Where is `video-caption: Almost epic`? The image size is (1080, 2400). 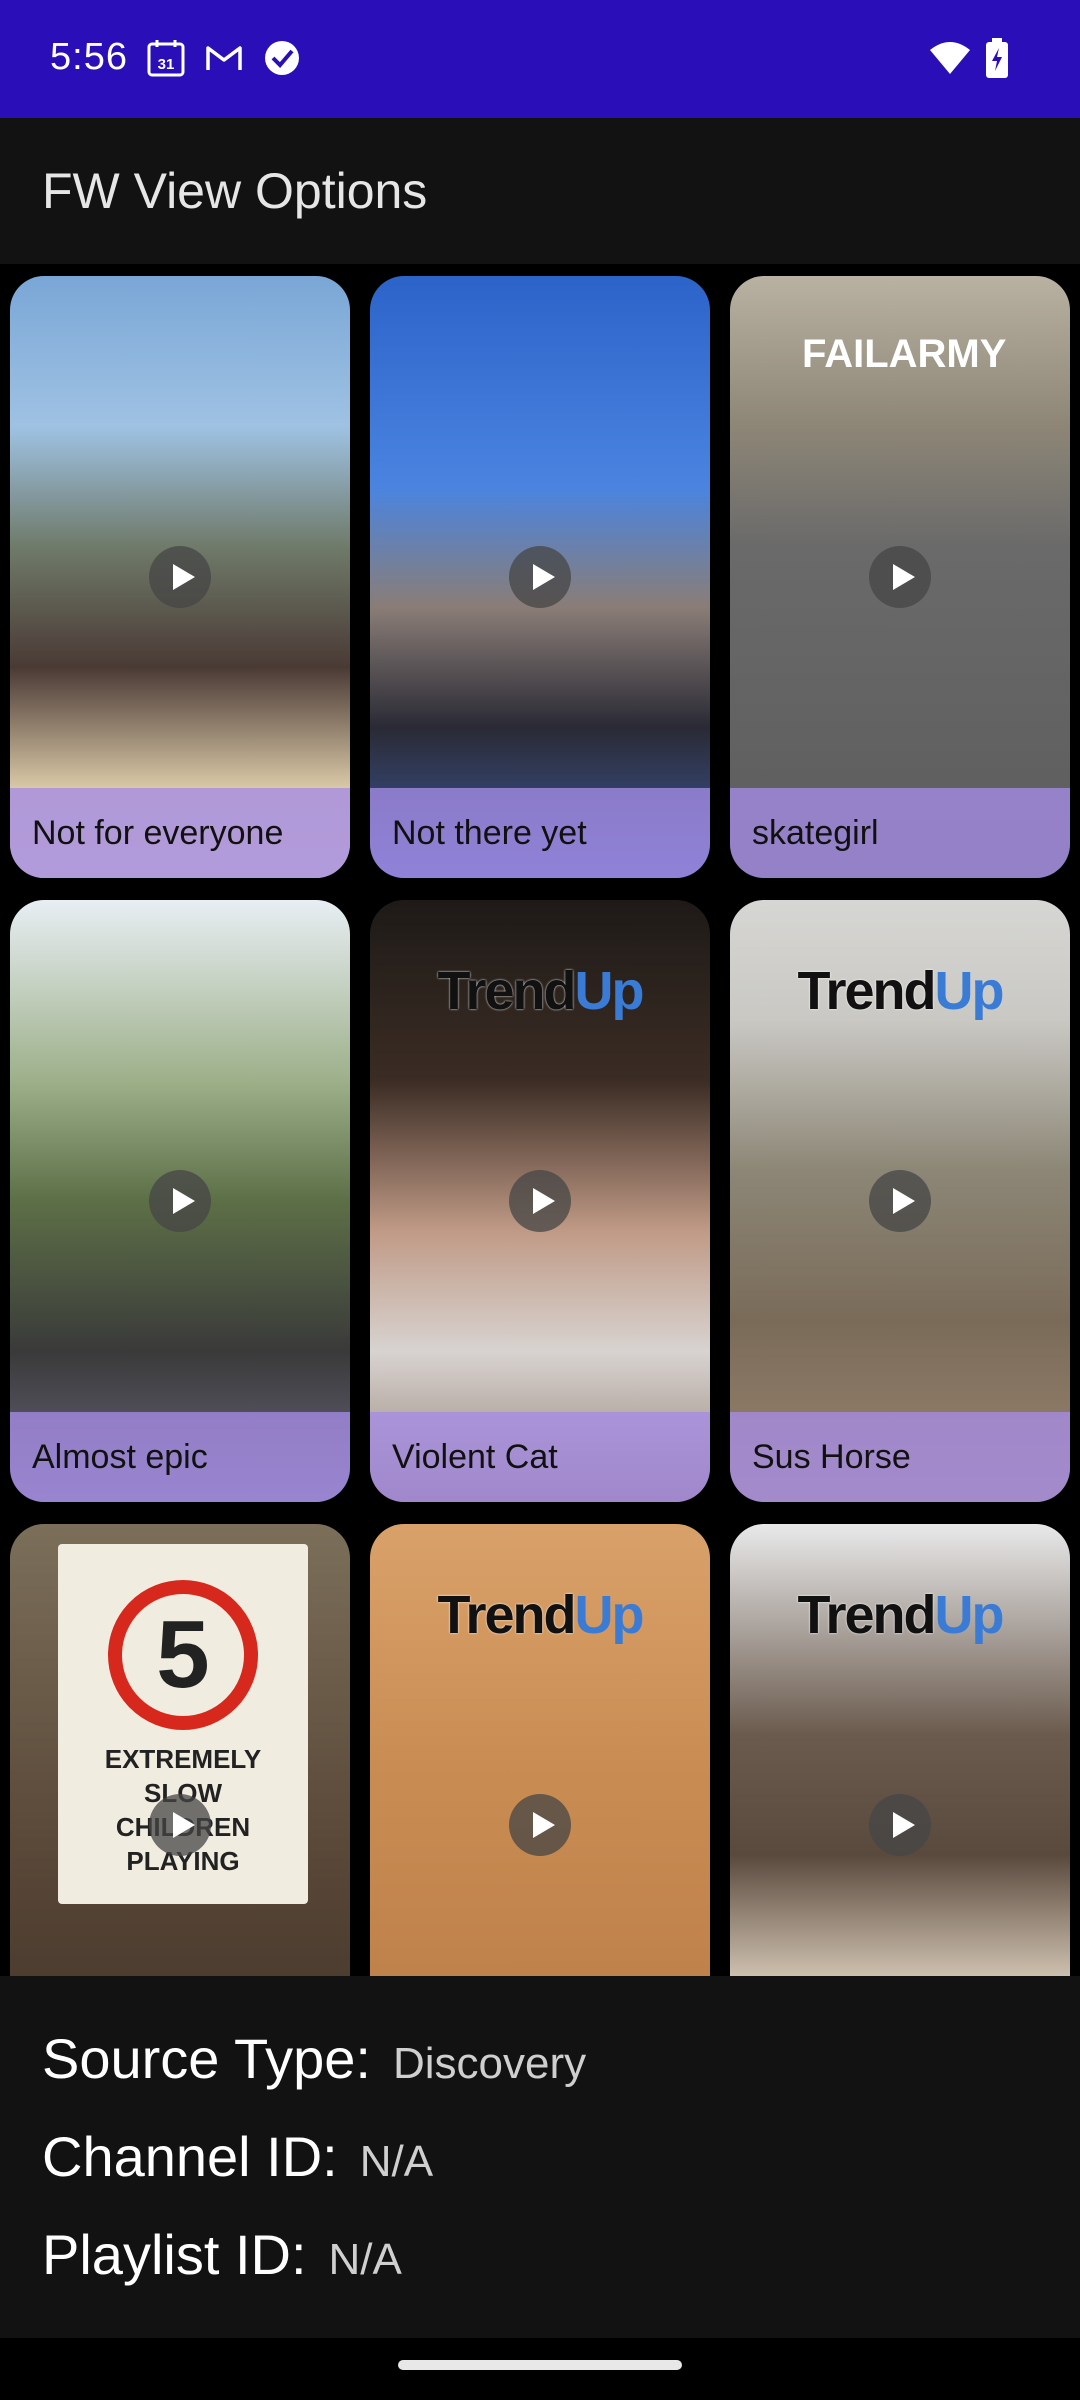 video-caption: Almost epic is located at coordinates (180, 1457).